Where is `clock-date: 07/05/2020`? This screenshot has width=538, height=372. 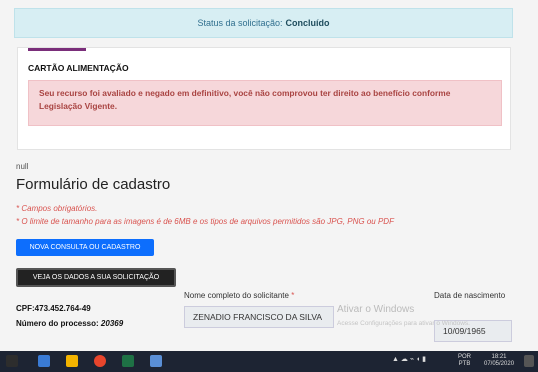 clock-date: 07/05/2020 is located at coordinates (499, 364).